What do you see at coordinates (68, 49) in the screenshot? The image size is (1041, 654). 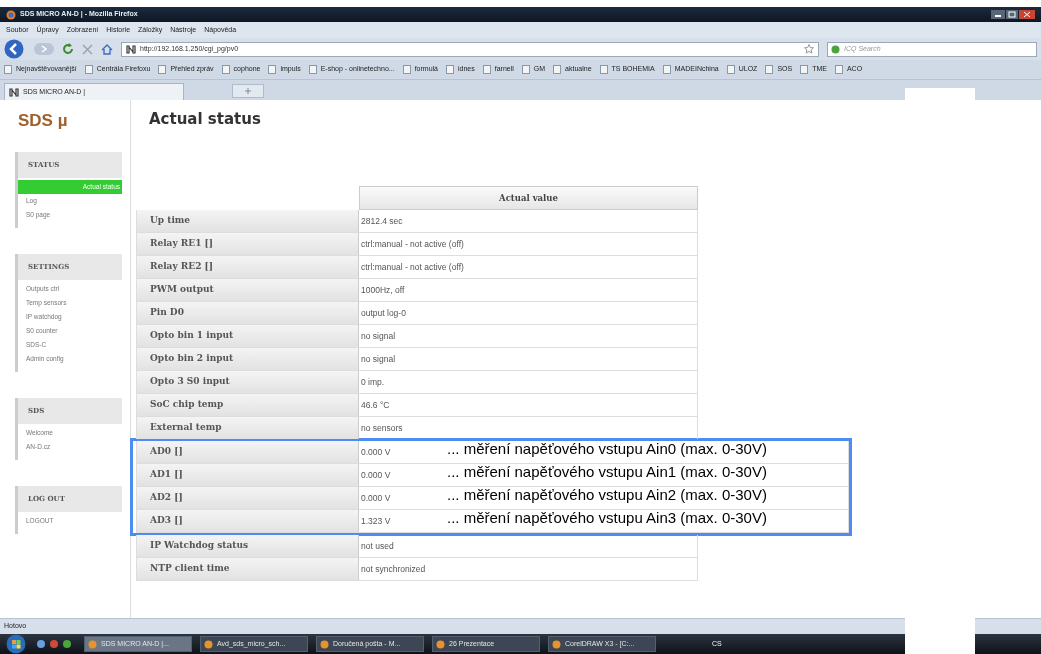 I see `reload-icon` at bounding box center [68, 49].